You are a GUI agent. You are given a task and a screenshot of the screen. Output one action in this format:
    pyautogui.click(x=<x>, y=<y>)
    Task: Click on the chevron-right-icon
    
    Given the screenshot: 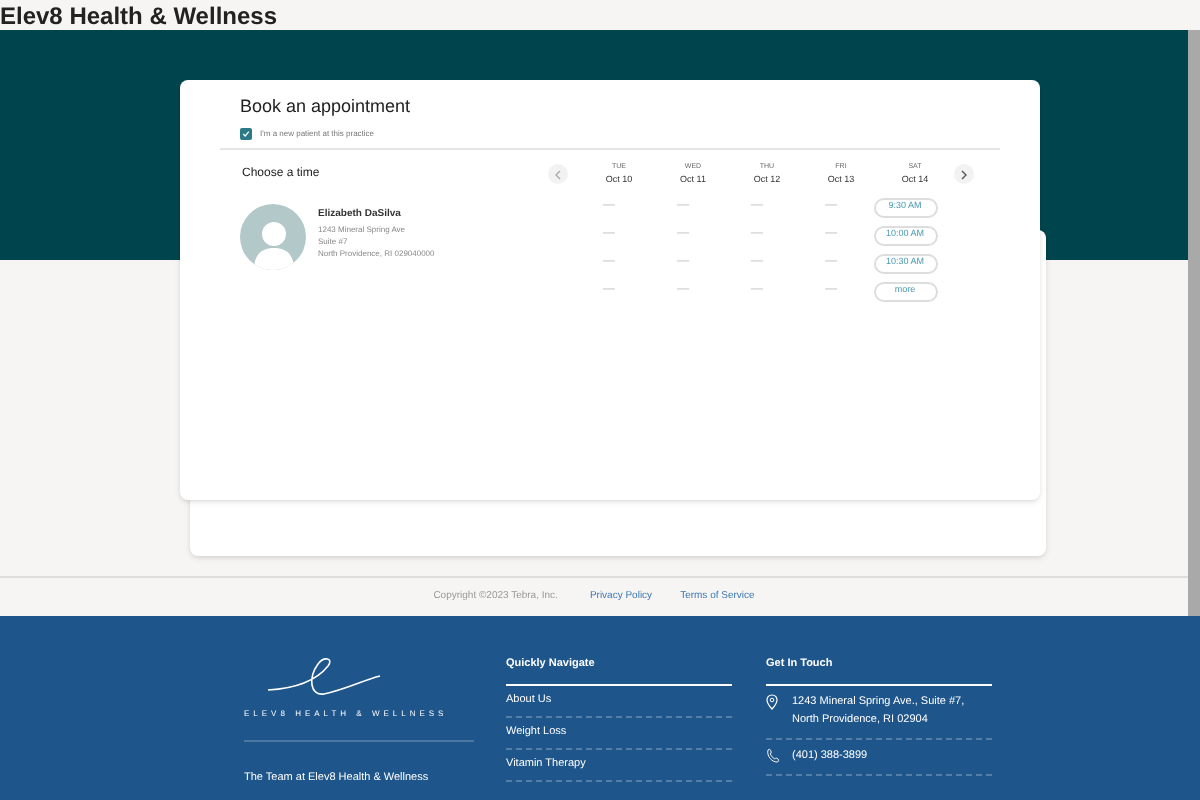 What is the action you would take?
    pyautogui.click(x=964, y=174)
    